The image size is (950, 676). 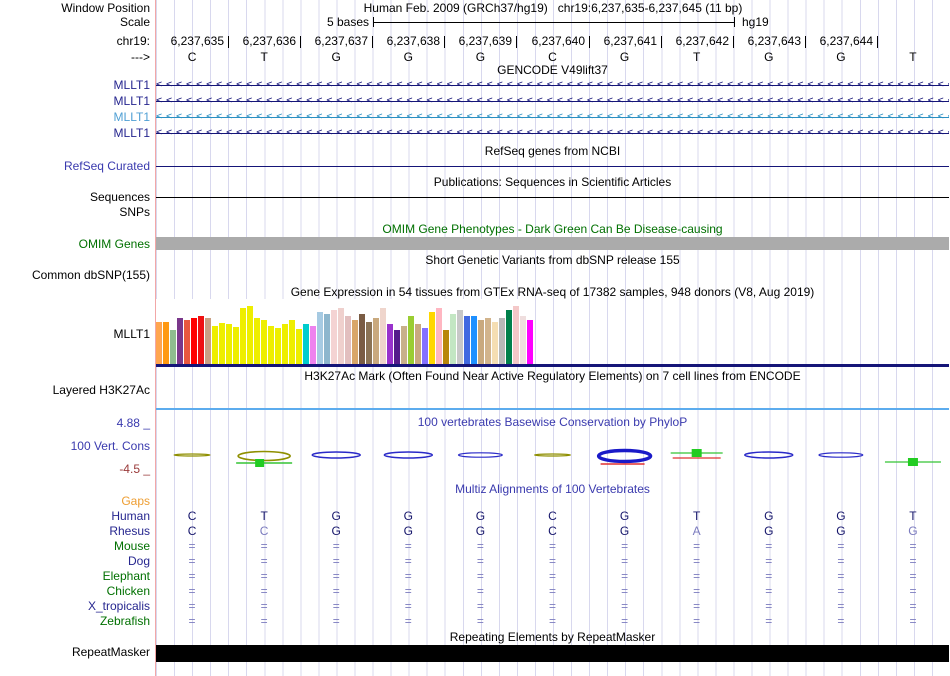 What do you see at coordinates (552, 166) in the screenshot?
I see `refseq-curated-line` at bounding box center [552, 166].